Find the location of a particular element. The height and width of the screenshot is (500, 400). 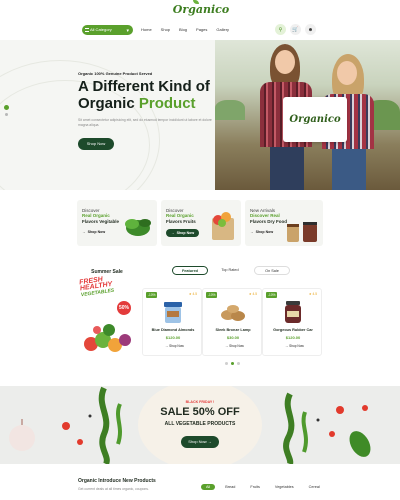

pagination-dot-active is located at coordinates (232, 363).